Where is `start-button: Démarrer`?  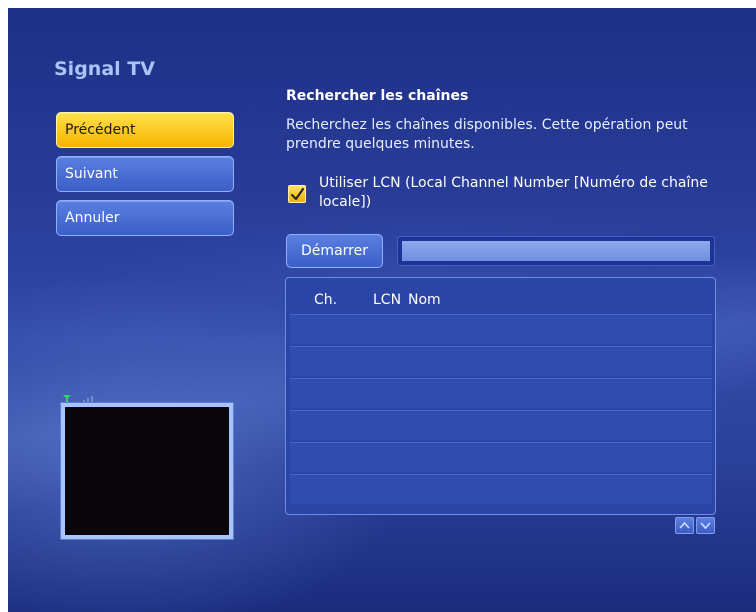 start-button: Démarrer is located at coordinates (334, 251).